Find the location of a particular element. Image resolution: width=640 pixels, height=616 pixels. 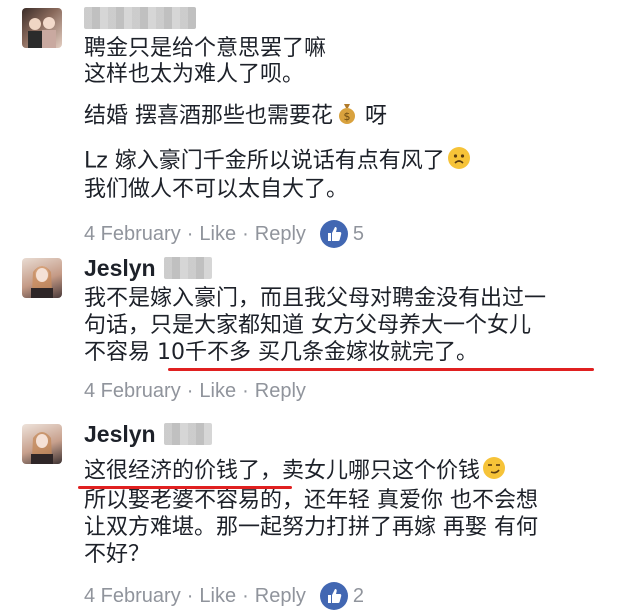

comment-text-segment: 这很经济的价钱了，卖女儿哪只这个价钱 is located at coordinates (282, 471).